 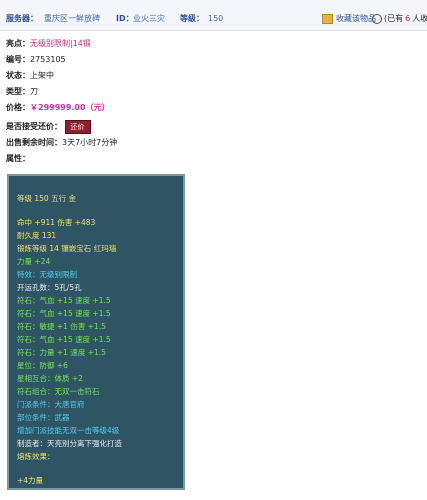 I want to click on attributes-row: 属性：, so click(x=18, y=159).